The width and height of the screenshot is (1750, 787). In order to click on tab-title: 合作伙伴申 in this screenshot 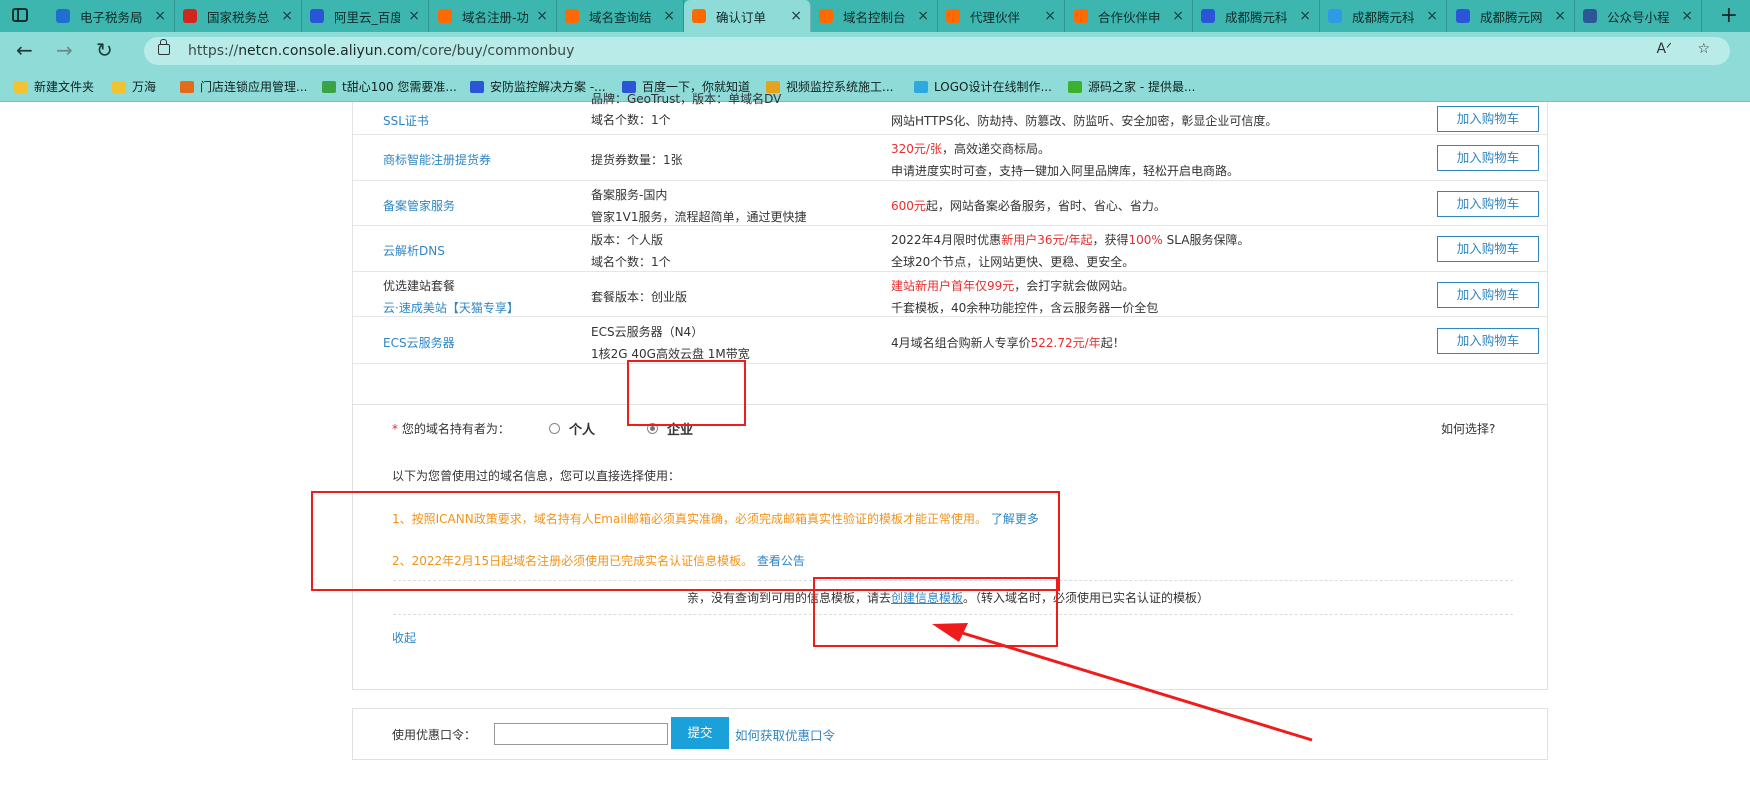, I will do `click(1129, 17)`.